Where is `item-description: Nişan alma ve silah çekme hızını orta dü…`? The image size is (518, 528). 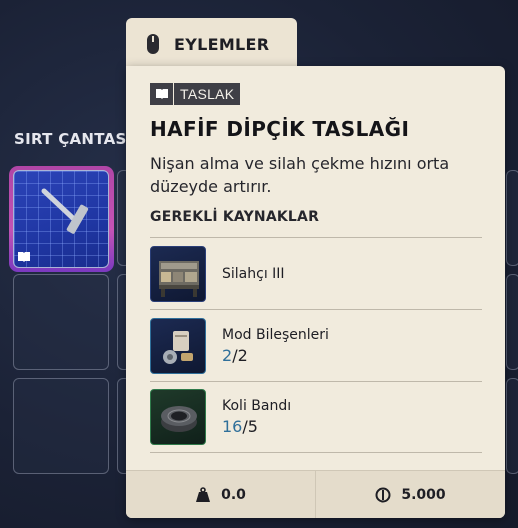 item-description: Nişan alma ve silah çekme hızını orta dü… is located at coordinates (300, 175).